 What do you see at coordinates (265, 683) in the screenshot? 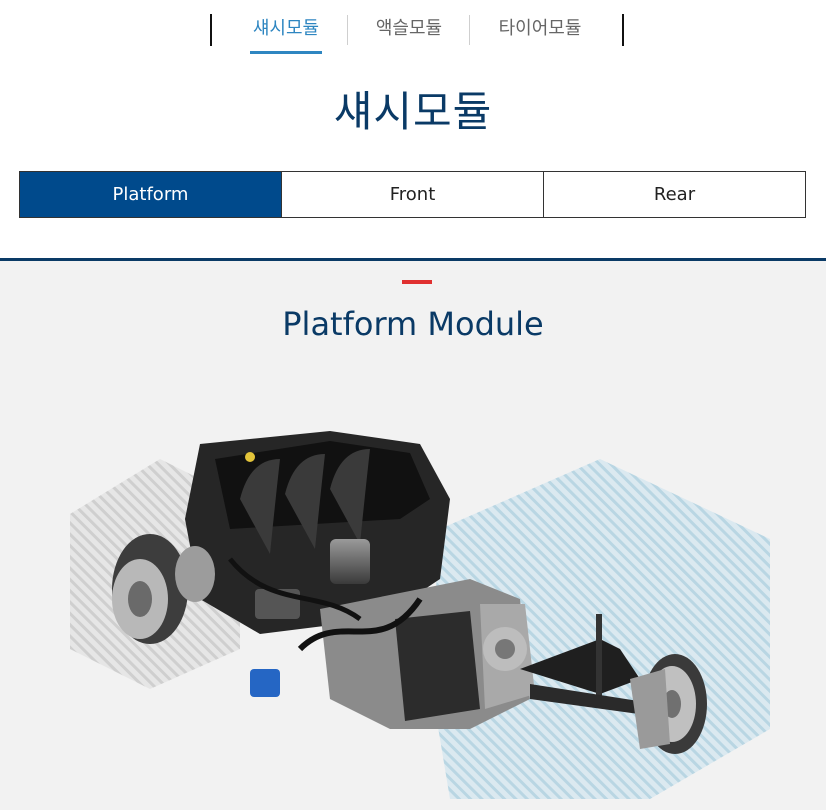
I see `oil-filter` at bounding box center [265, 683].